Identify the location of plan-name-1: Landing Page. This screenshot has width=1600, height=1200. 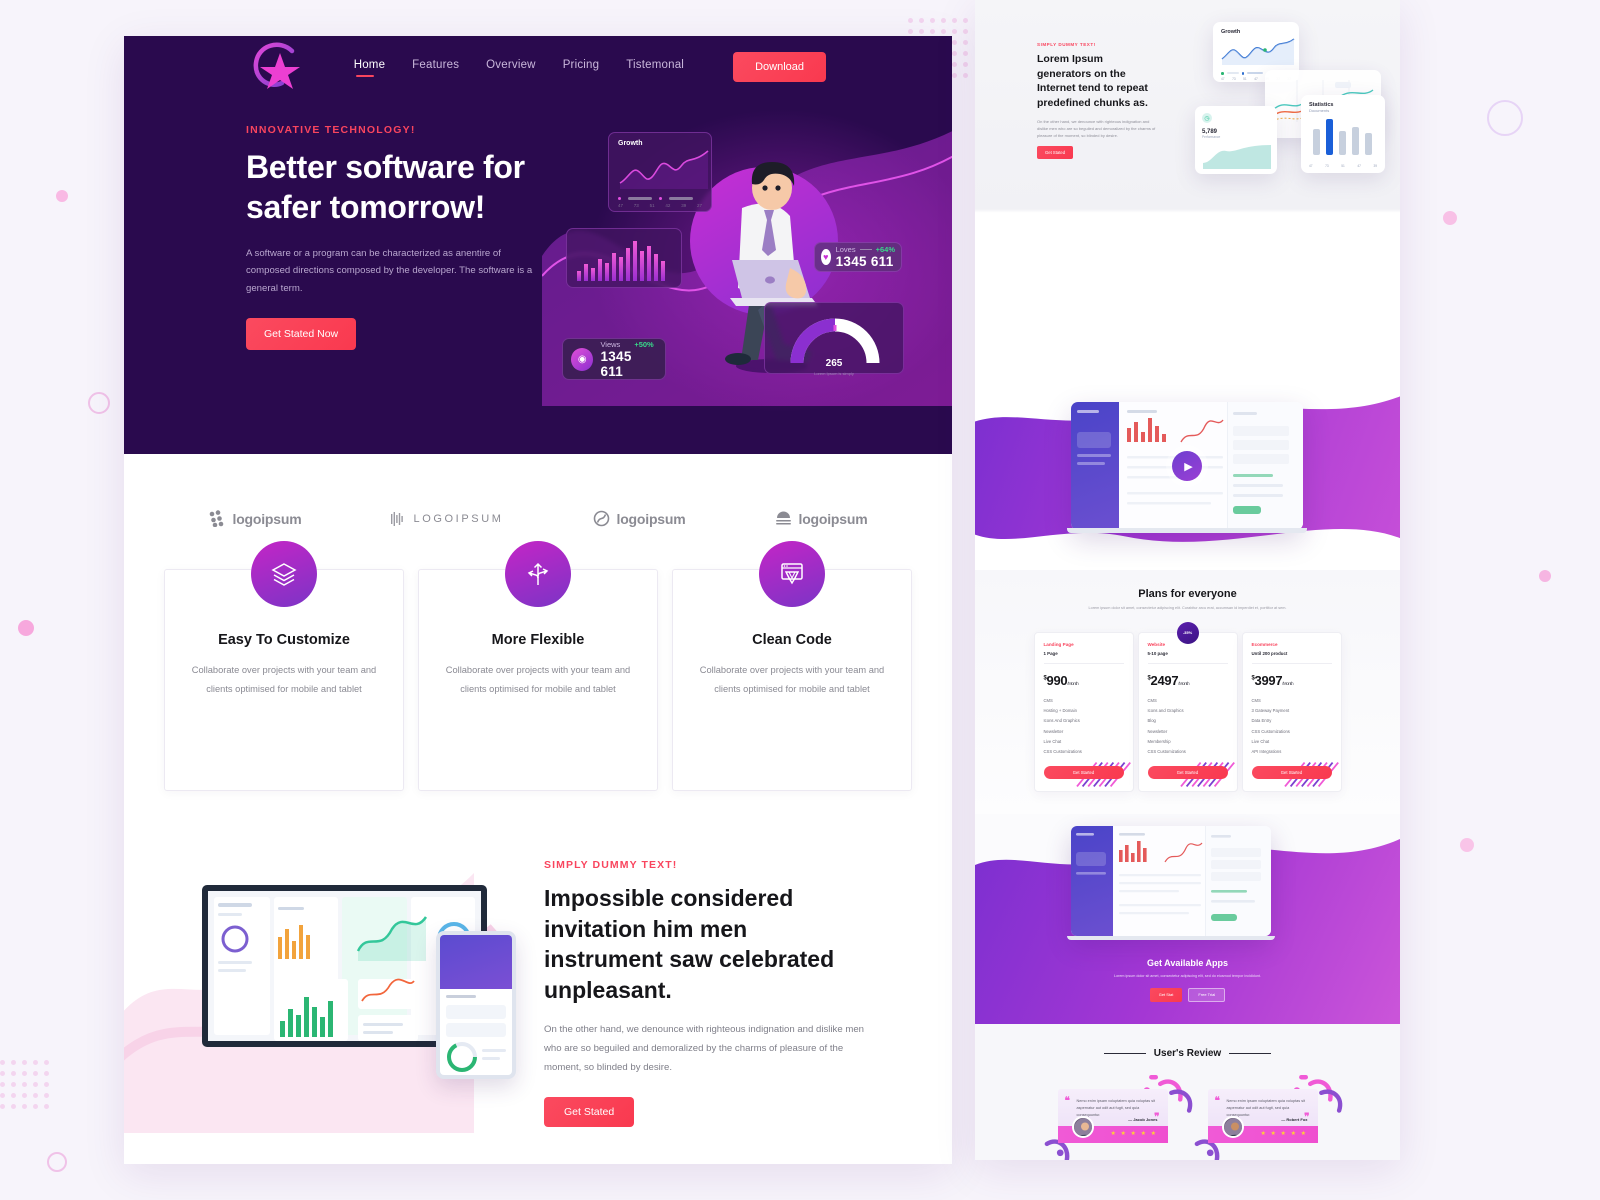
(1058, 644).